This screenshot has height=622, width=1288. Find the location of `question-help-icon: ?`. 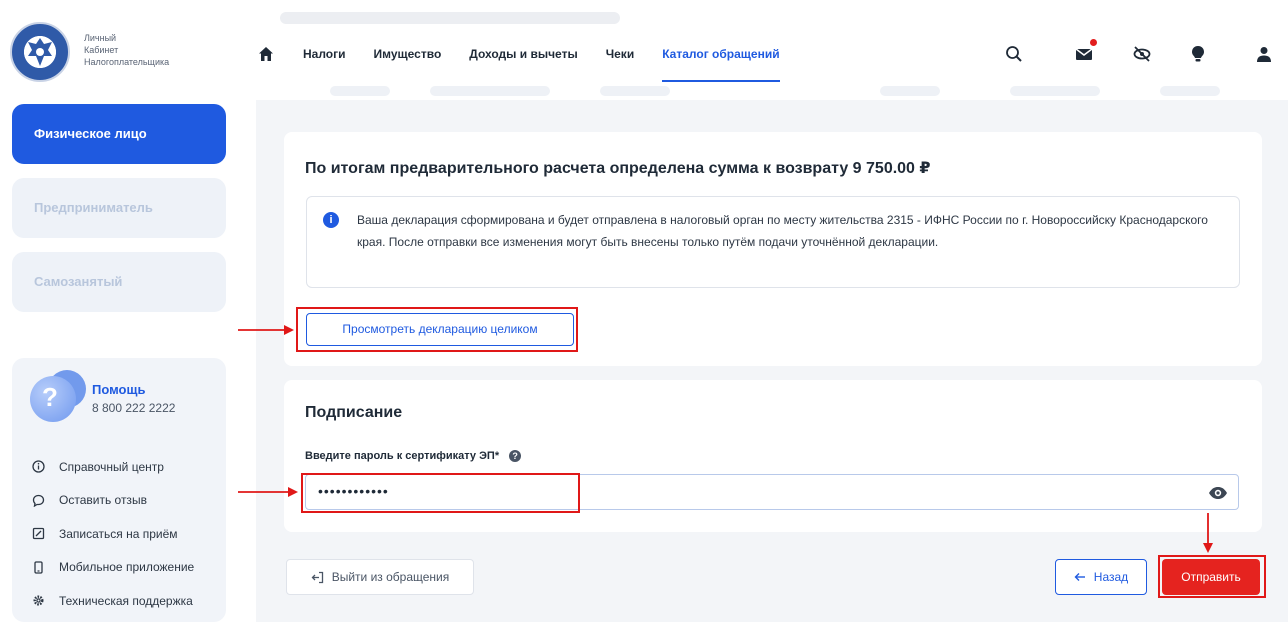

question-help-icon: ? is located at coordinates (515, 456).